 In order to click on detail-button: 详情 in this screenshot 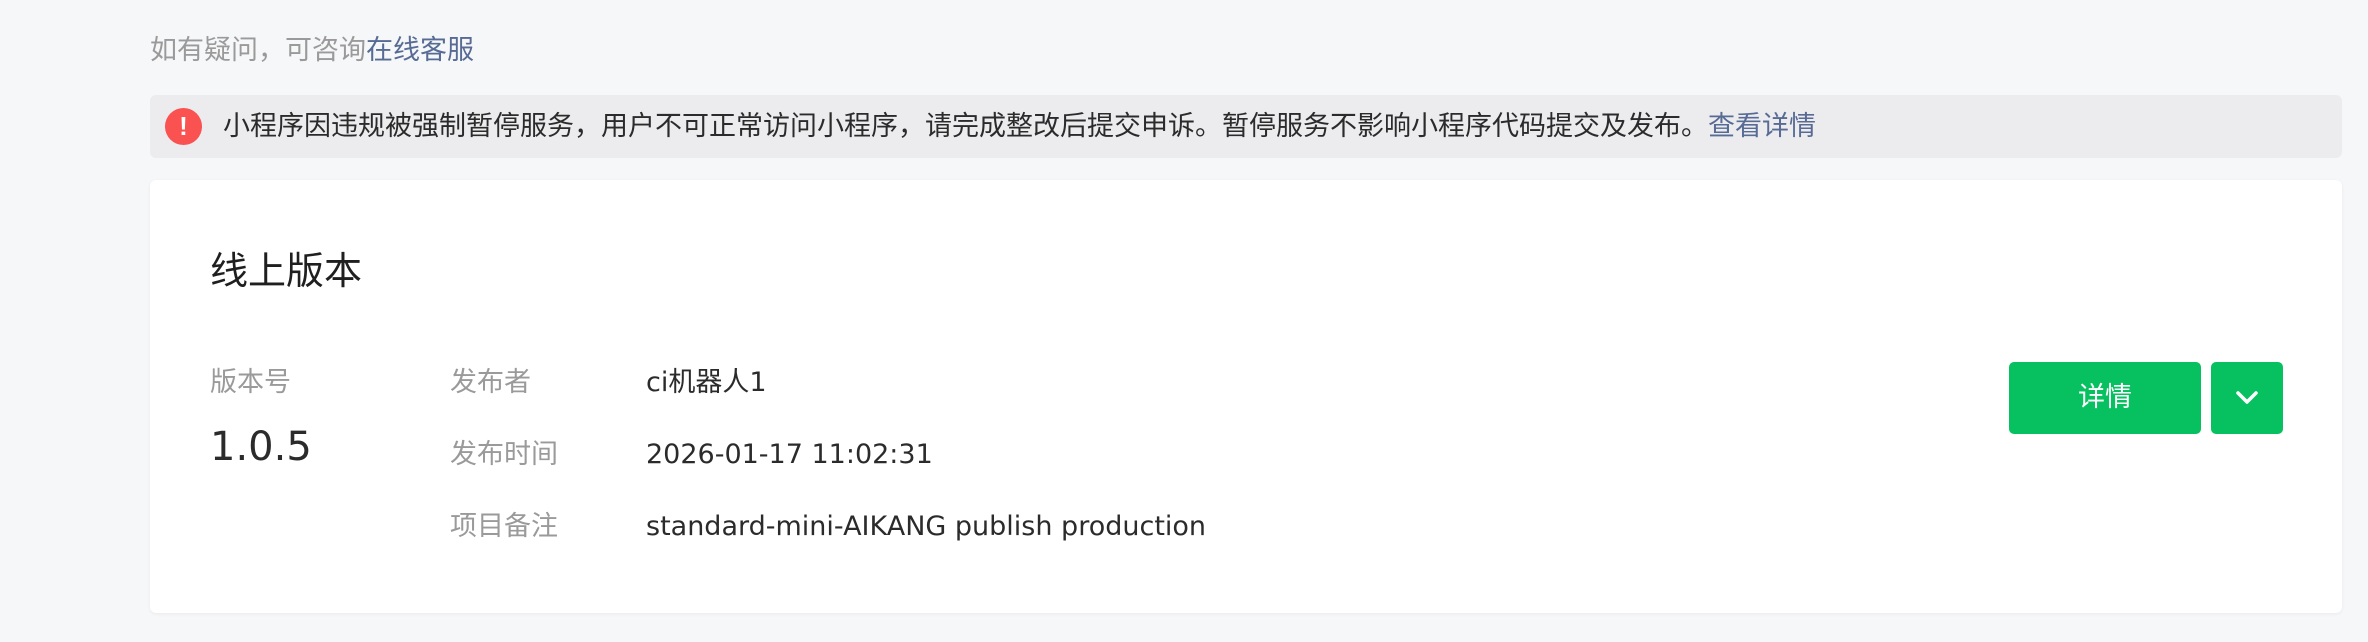, I will do `click(2105, 398)`.